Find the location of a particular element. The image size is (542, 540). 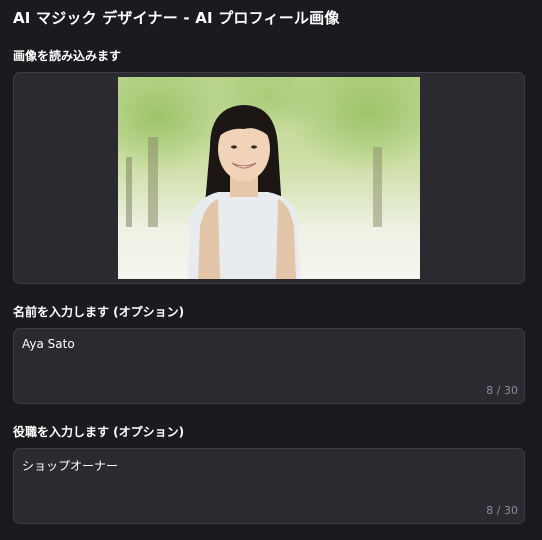

page-title: AI マジック デザイナー - AI プロフィール画像 is located at coordinates (176, 18).